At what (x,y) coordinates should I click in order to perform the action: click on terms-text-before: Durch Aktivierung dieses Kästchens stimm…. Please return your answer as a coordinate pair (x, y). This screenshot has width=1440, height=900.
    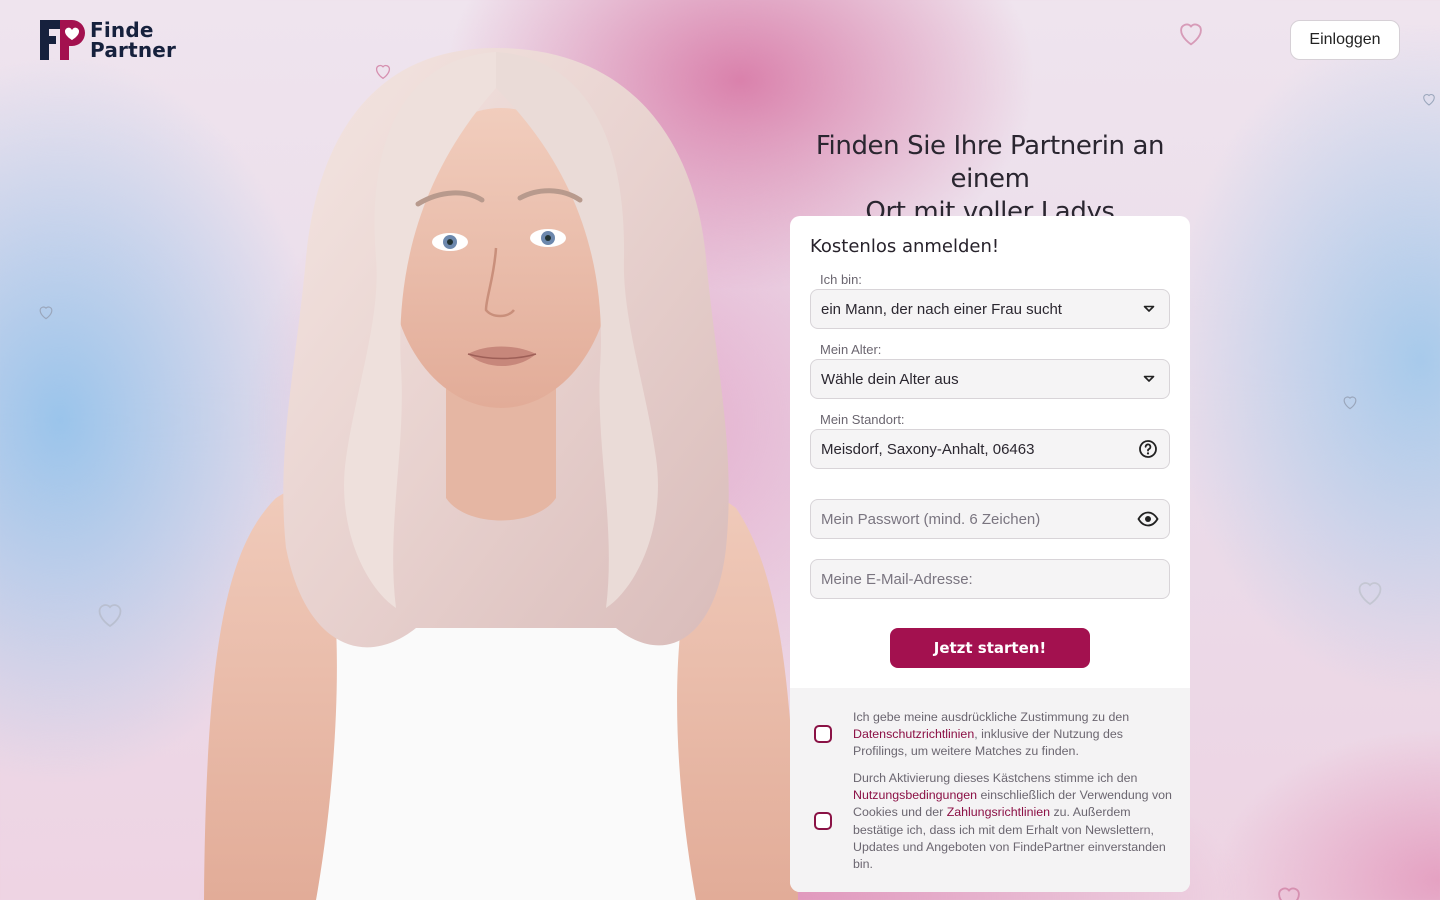
    Looking at the image, I should click on (995, 778).